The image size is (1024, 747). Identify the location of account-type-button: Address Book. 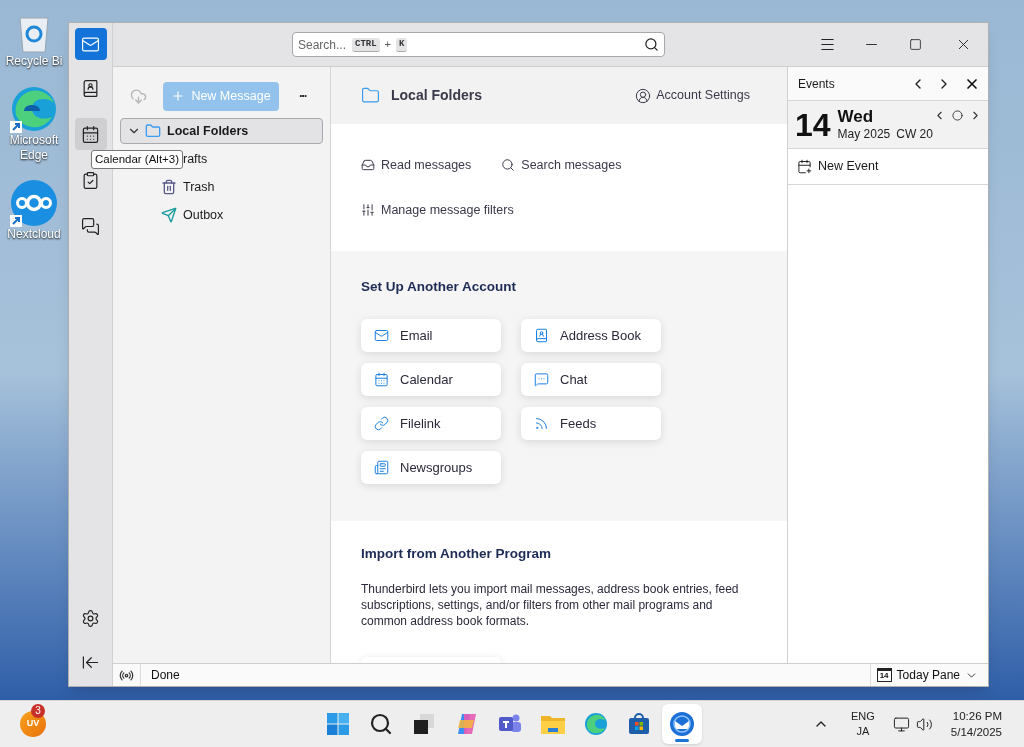
(591, 336).